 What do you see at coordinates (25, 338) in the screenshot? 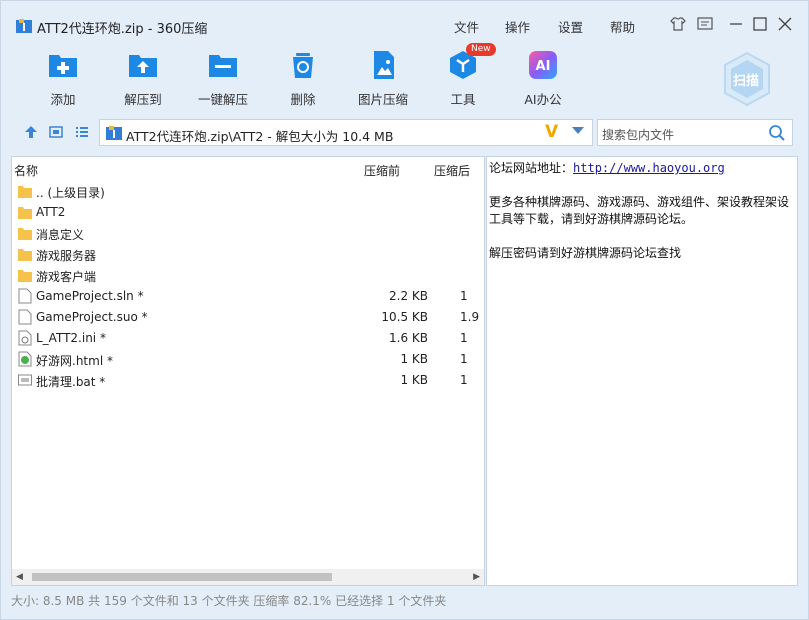
I see `ini-icon` at bounding box center [25, 338].